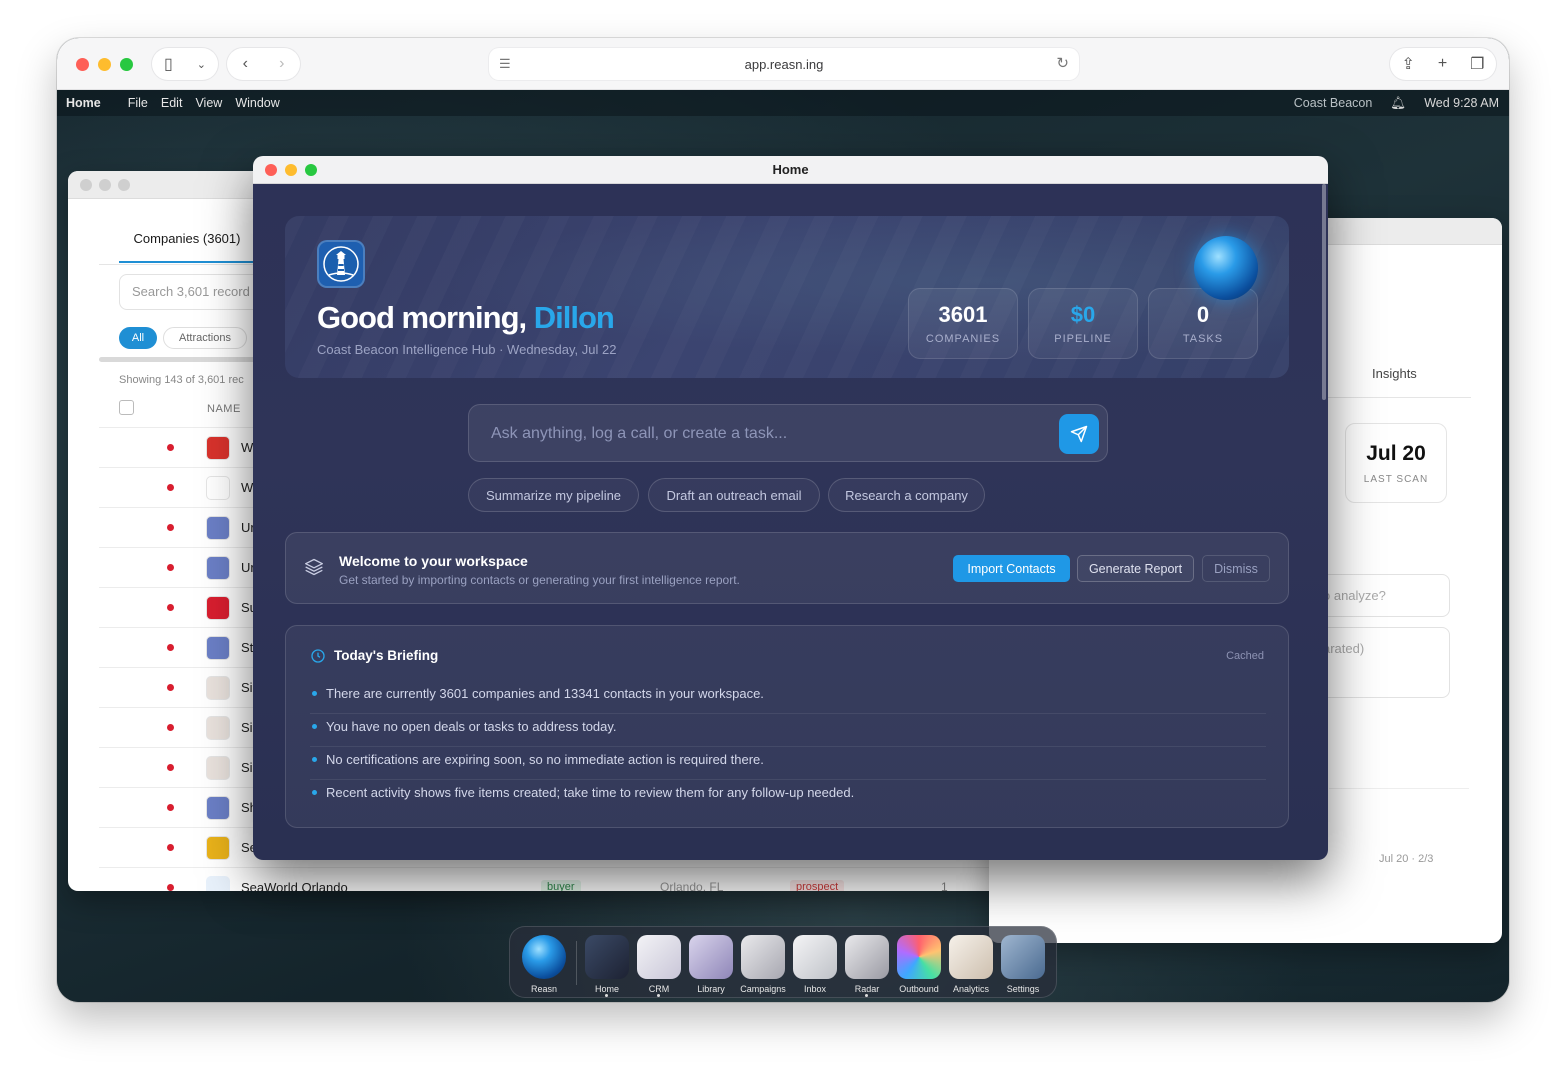 The image size is (1566, 1077). What do you see at coordinates (433, 561) in the screenshot?
I see `welcome-title: Welcome to your workspace` at bounding box center [433, 561].